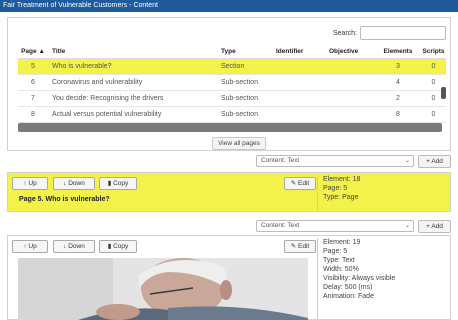 The height and width of the screenshot is (320, 458). What do you see at coordinates (398, 114) in the screenshot?
I see `cell-elements: 8` at bounding box center [398, 114].